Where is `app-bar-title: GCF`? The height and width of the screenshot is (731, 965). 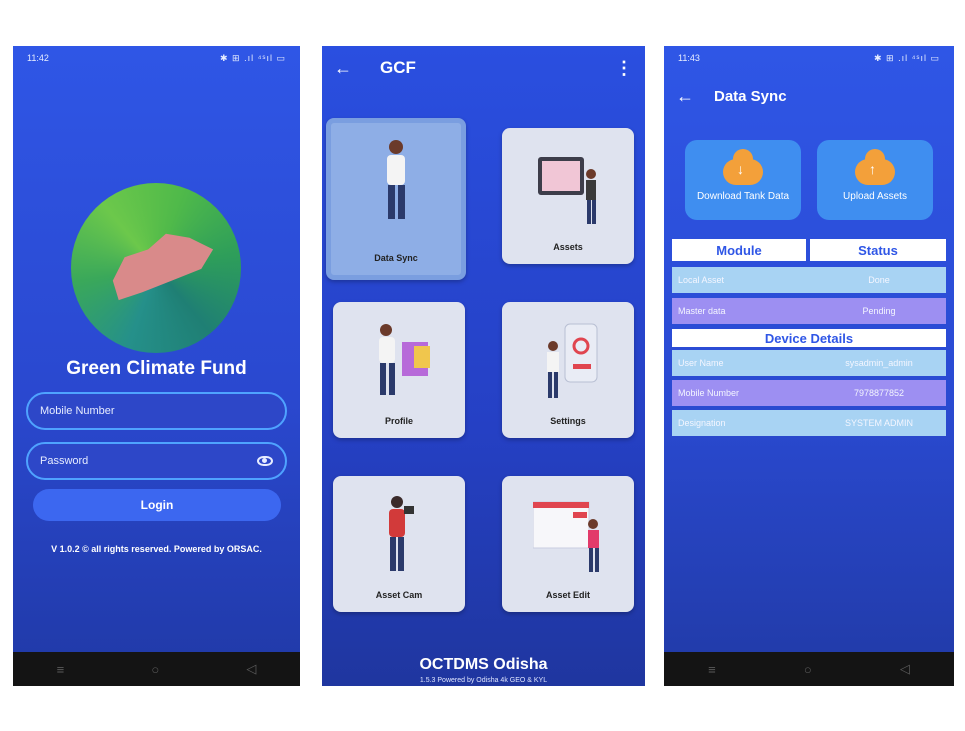
app-bar-title: GCF is located at coordinates (398, 67).